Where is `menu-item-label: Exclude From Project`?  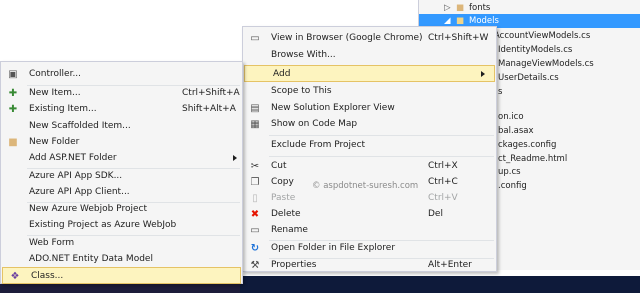
menu-item-label: Exclude From Project is located at coordinates (318, 145).